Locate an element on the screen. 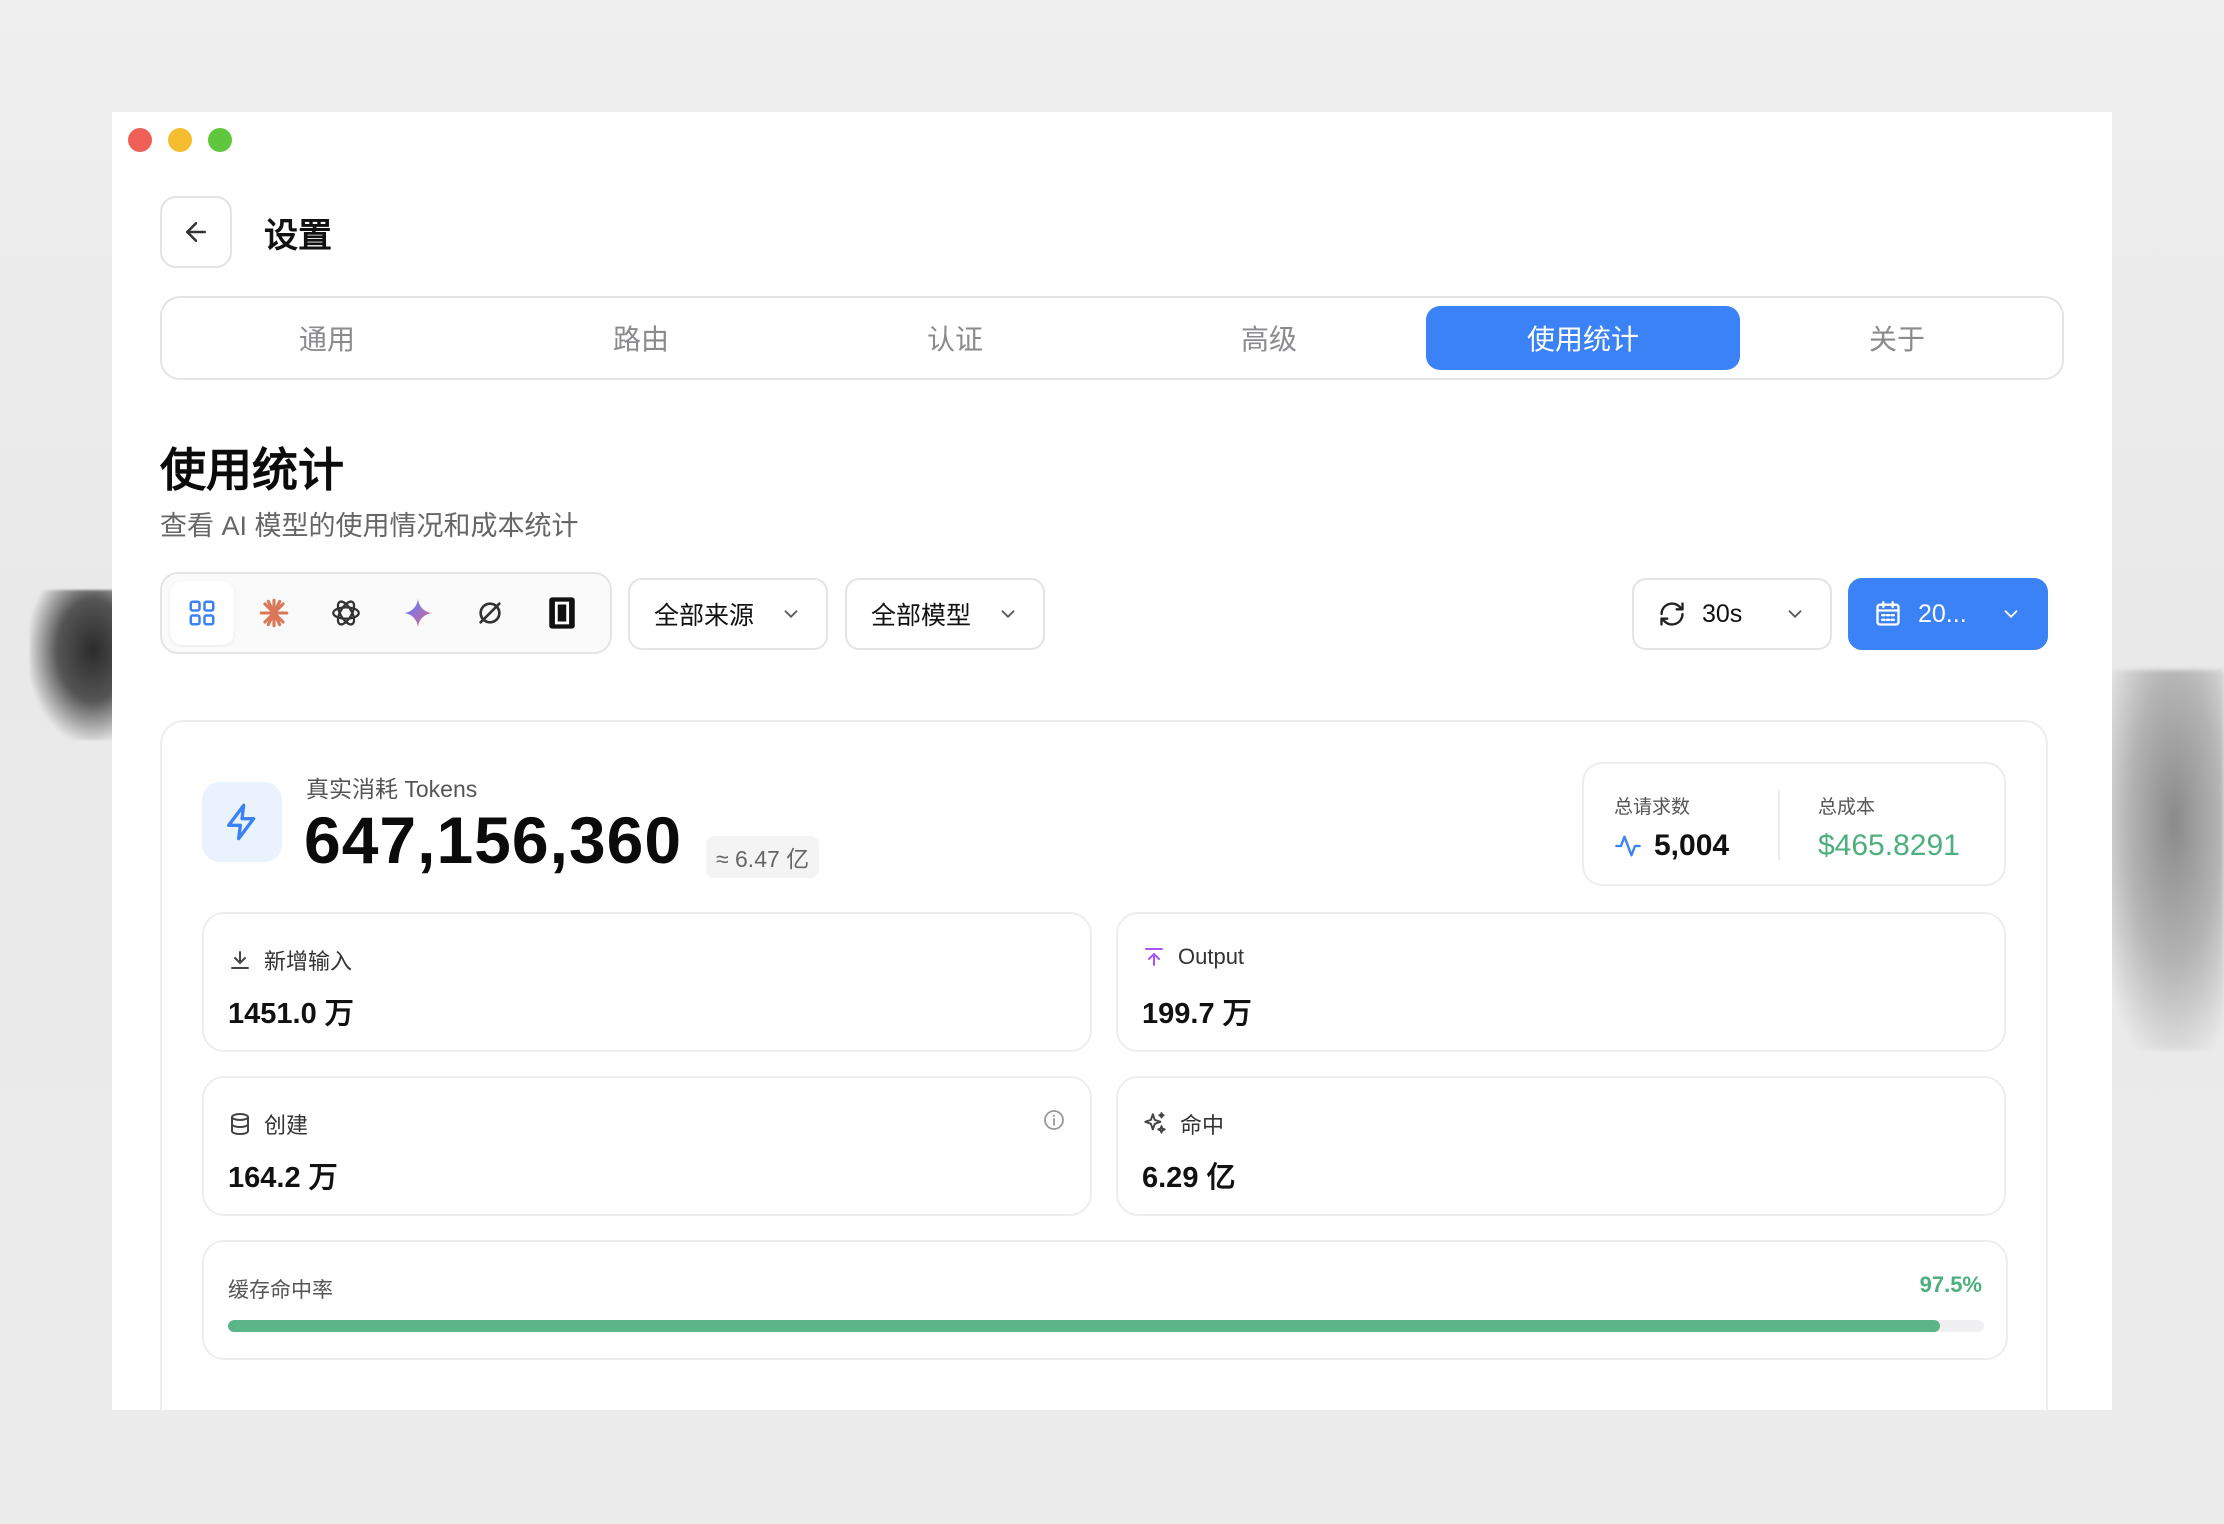  settings-tabs: 通用 路由 认证 高级 使用统计 关于 is located at coordinates (1112, 338).